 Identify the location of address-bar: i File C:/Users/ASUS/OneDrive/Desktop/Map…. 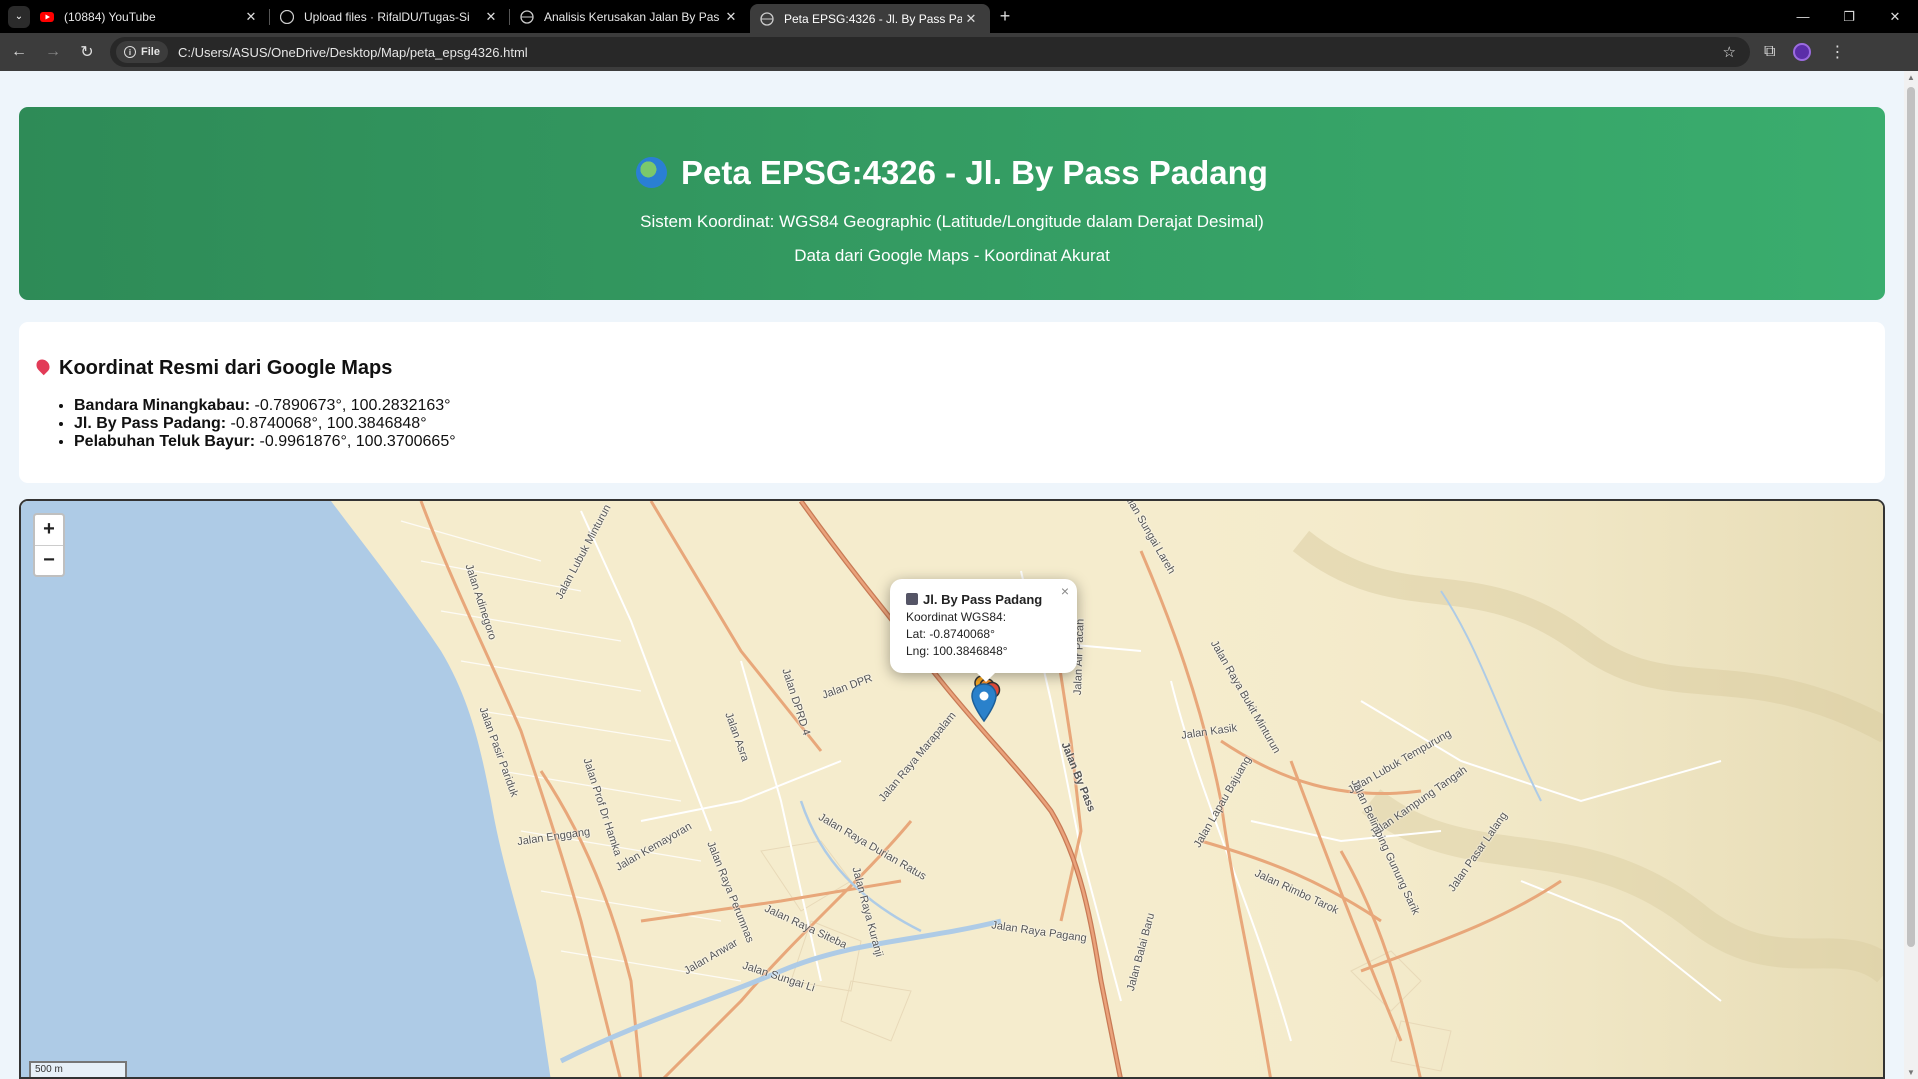
(930, 52).